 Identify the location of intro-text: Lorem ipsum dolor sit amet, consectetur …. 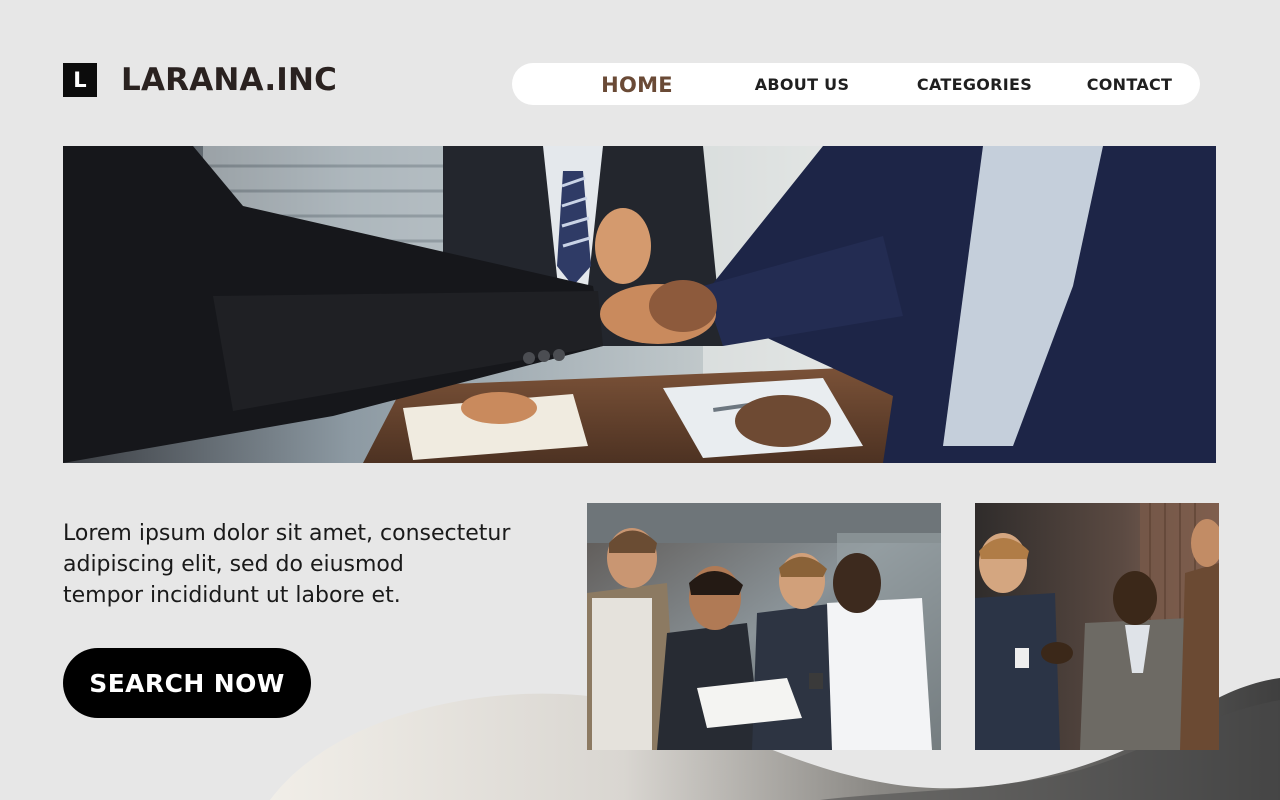
(313, 564).